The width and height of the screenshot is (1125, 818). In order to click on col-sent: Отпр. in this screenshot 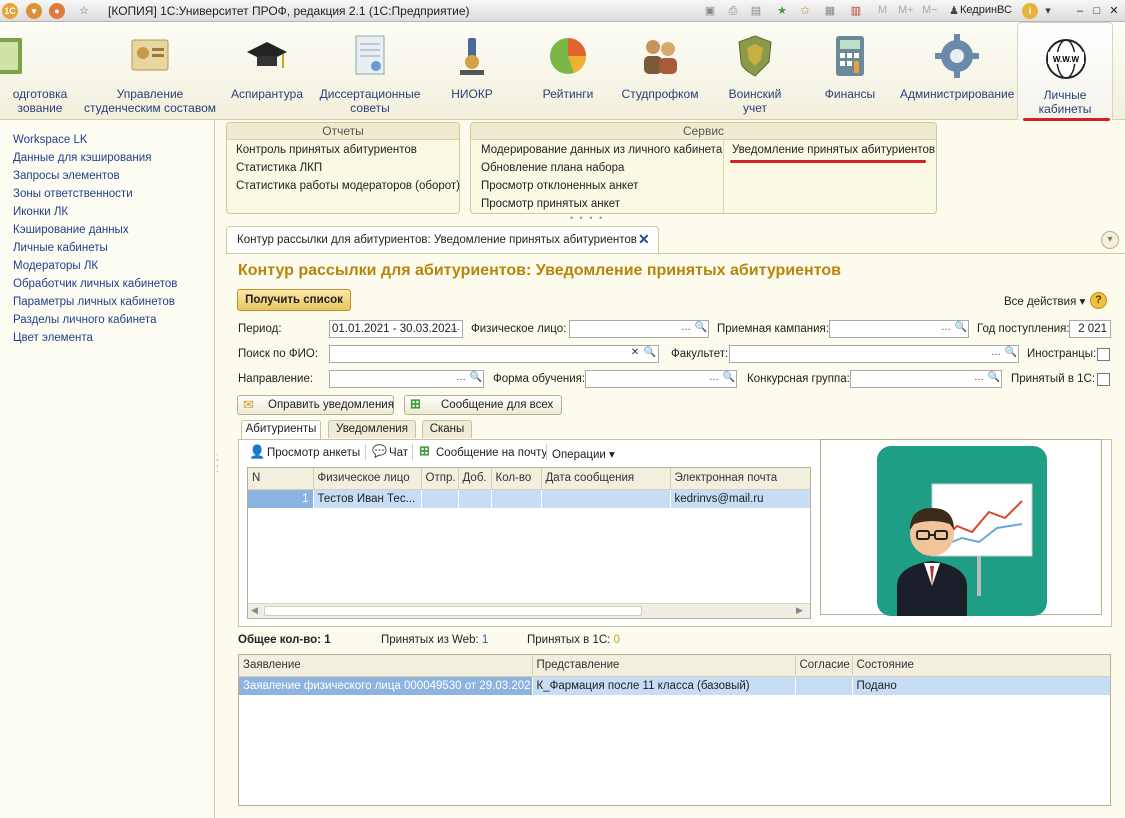, I will do `click(440, 479)`.